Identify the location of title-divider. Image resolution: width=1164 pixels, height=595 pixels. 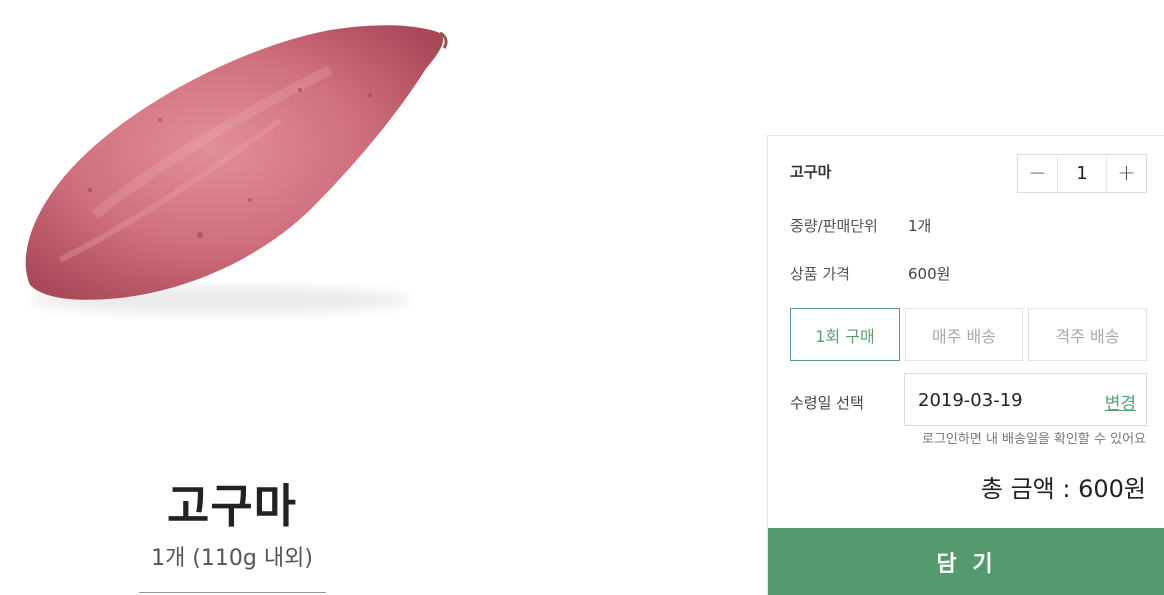
(232, 592).